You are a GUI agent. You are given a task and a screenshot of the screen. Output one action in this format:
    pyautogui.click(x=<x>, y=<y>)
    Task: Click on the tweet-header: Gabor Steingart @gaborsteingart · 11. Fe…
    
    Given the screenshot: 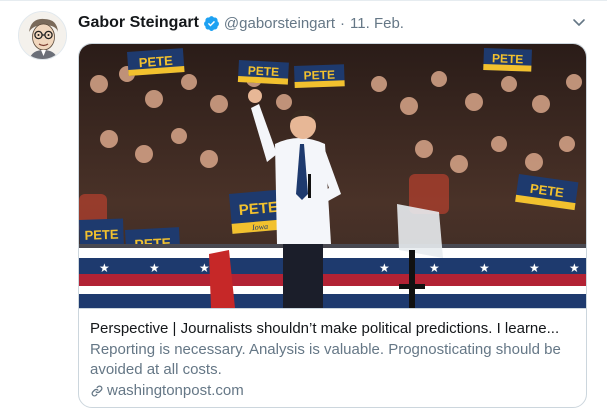 What is the action you would take?
    pyautogui.click(x=241, y=23)
    